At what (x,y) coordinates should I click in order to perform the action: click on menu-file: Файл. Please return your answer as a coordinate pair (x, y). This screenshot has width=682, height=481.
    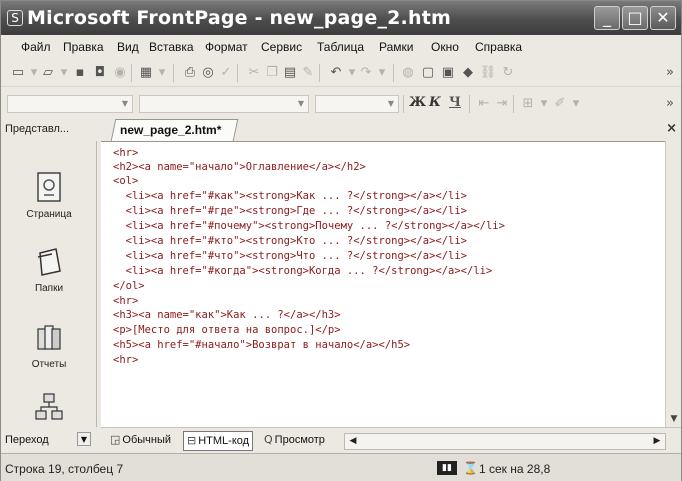
    Looking at the image, I should click on (36, 47).